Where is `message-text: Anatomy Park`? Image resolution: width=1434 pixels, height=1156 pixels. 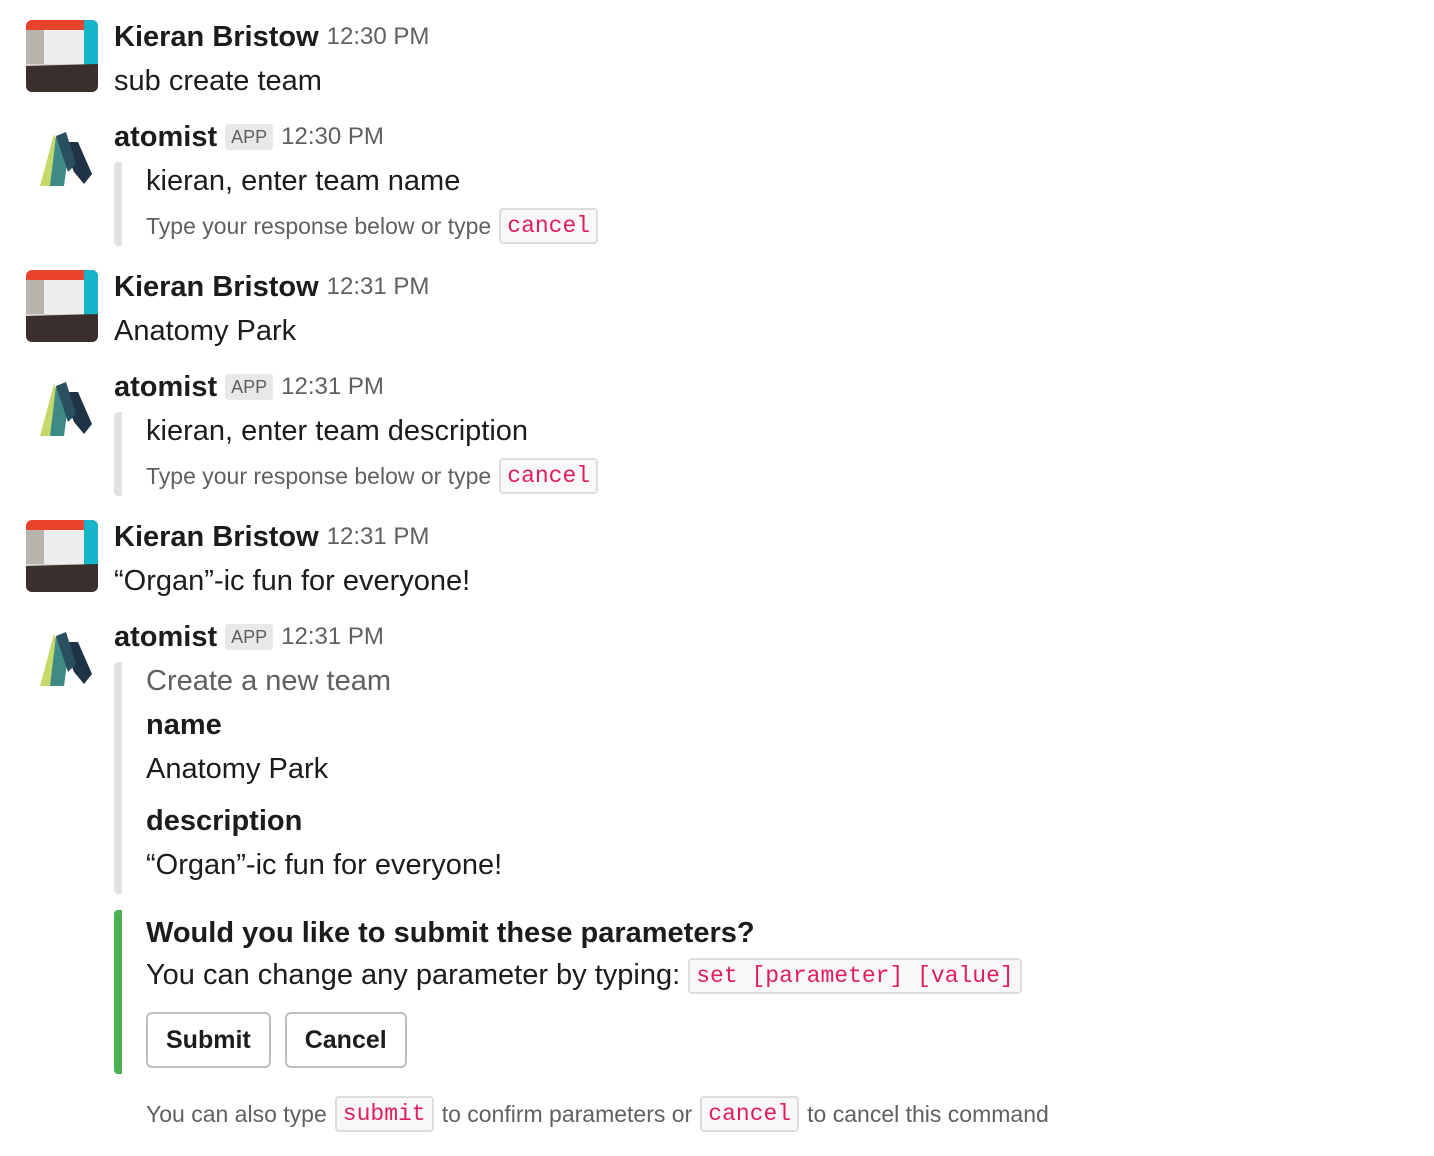 message-text: Anatomy Park is located at coordinates (205, 331).